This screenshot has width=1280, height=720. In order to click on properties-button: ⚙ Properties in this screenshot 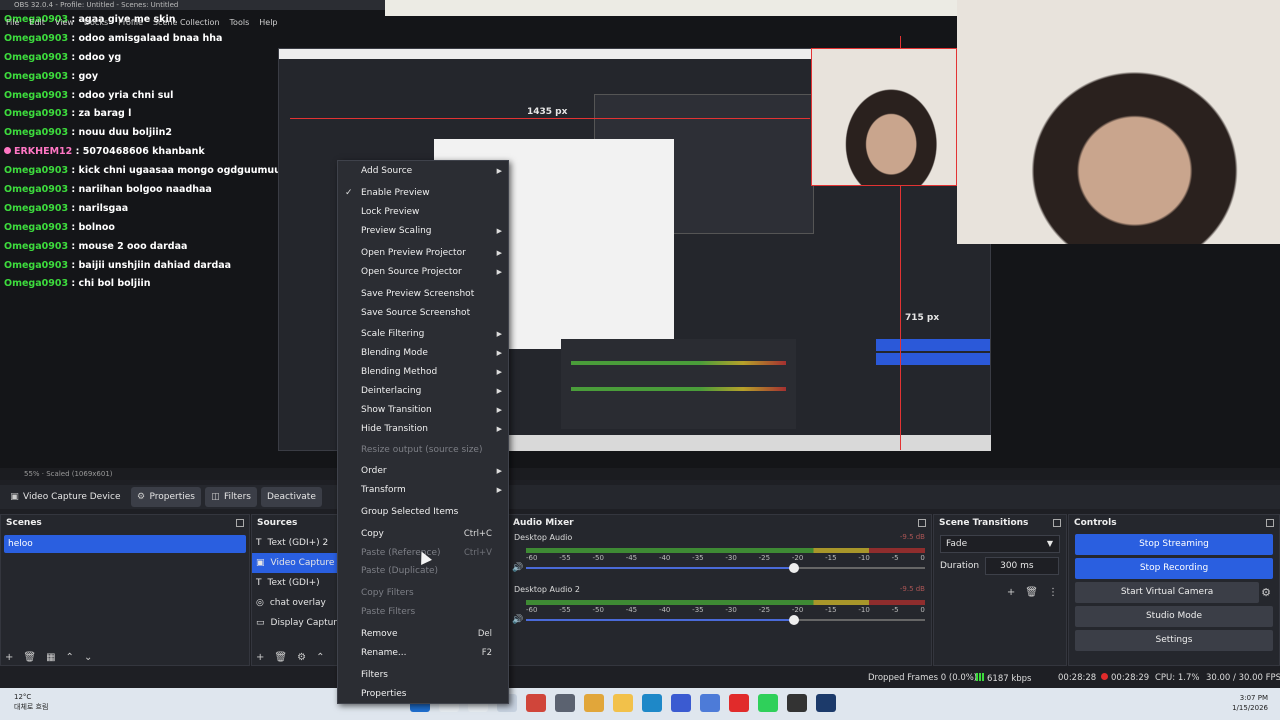, I will do `click(165, 497)`.